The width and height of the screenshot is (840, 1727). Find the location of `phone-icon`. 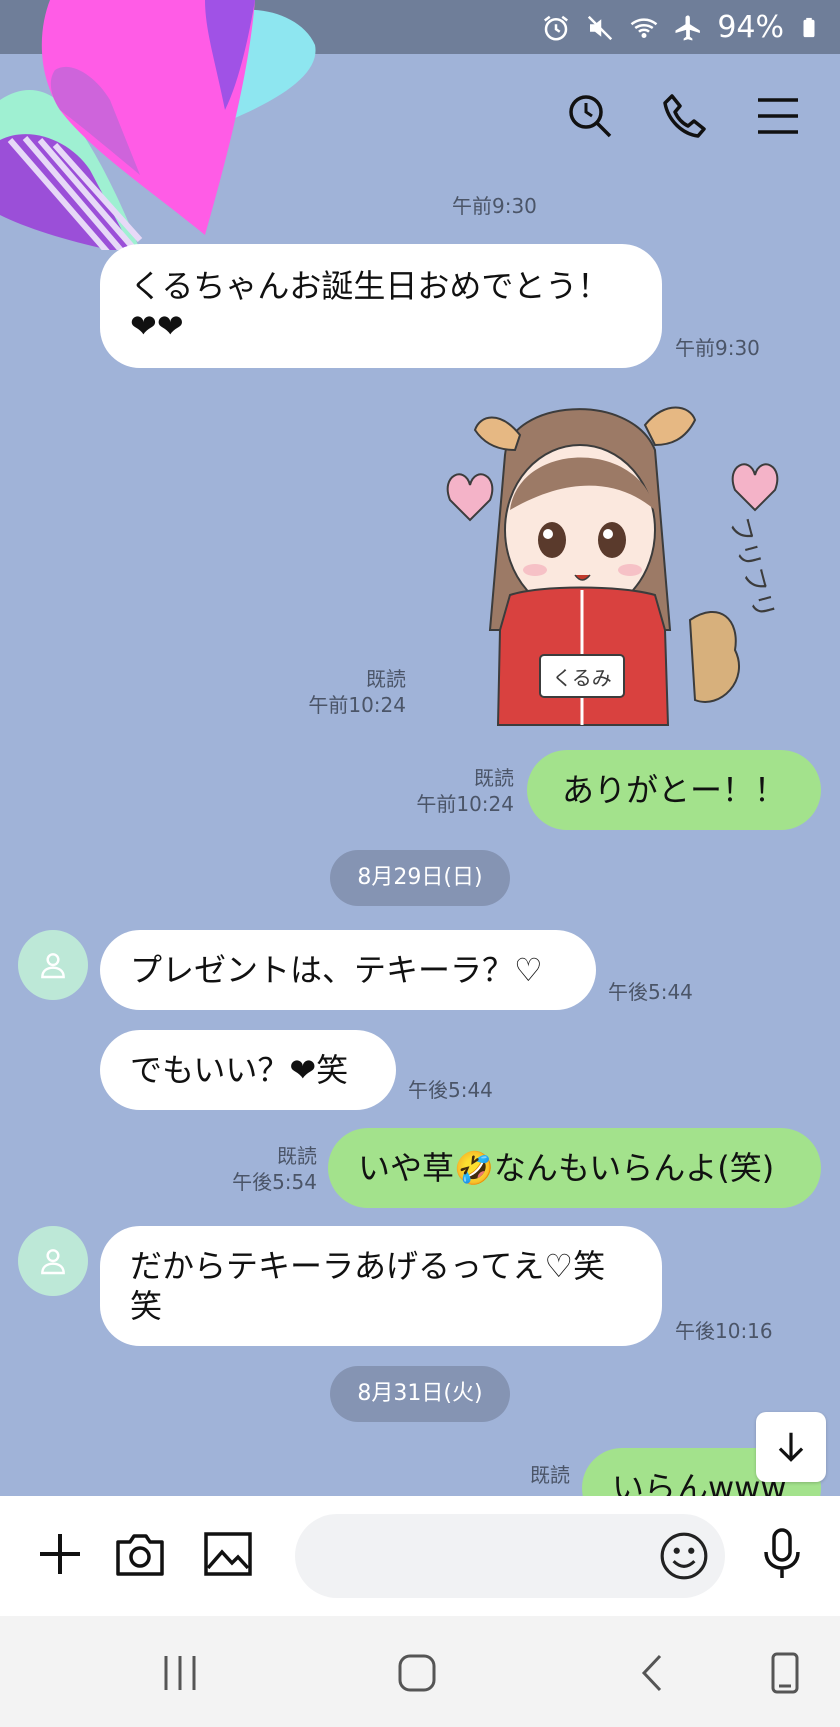

phone-icon is located at coordinates (684, 116).